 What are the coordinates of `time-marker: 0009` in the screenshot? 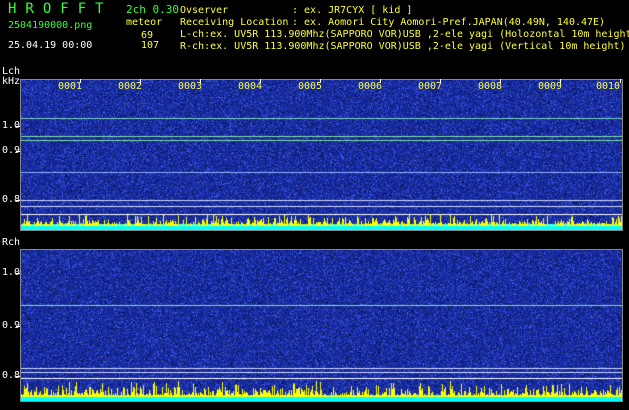 It's located at (550, 86).